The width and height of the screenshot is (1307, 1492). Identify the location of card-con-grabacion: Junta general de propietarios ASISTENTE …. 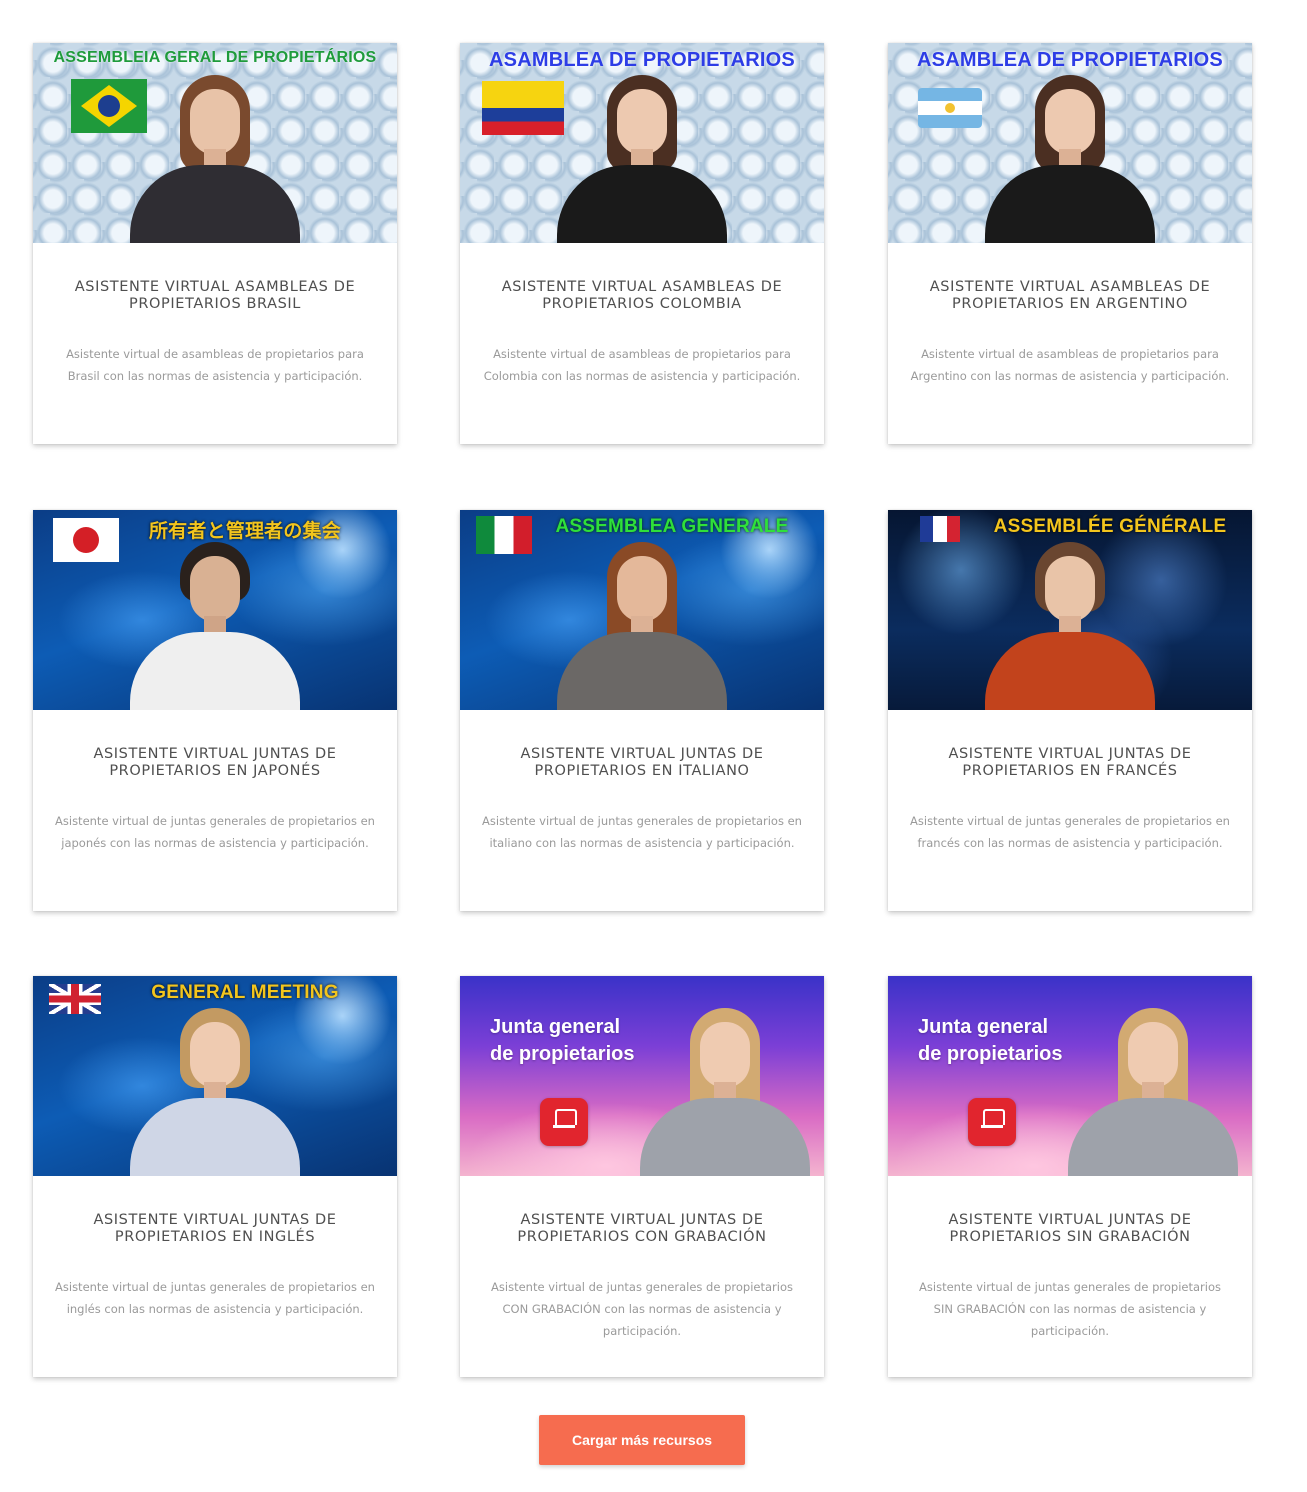
(642, 1176).